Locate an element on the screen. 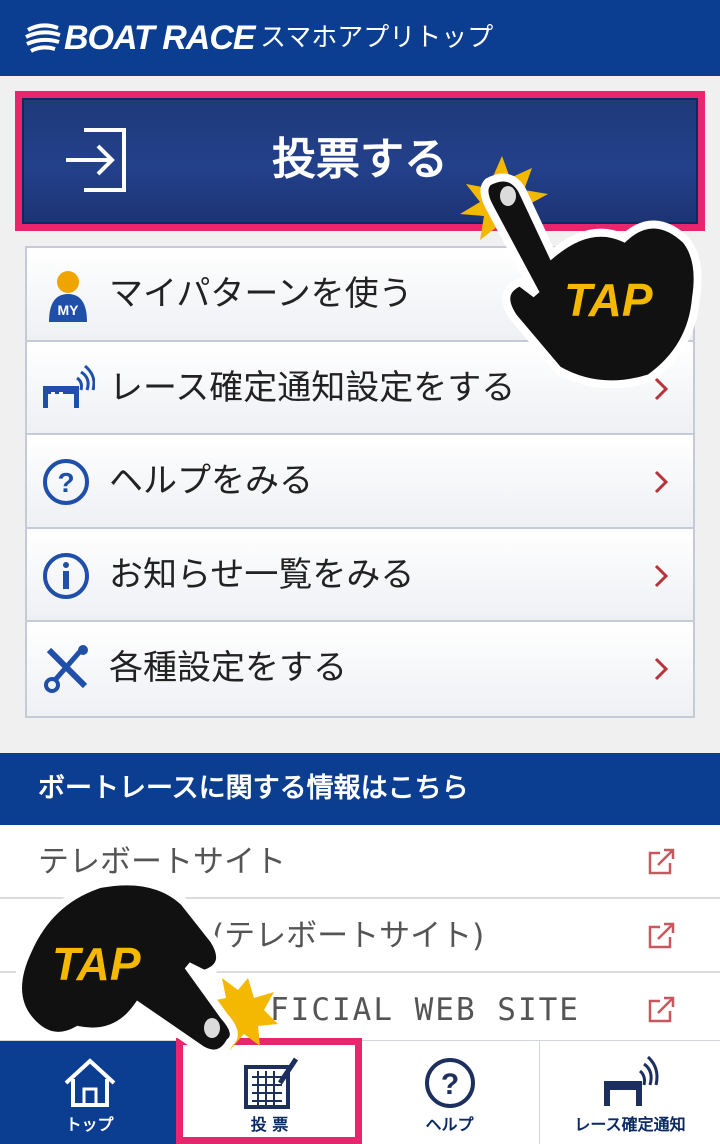 Image resolution: width=720 pixels, height=1144 pixels. app-header: BOAT RACE スマホアプリトップ is located at coordinates (360, 38).